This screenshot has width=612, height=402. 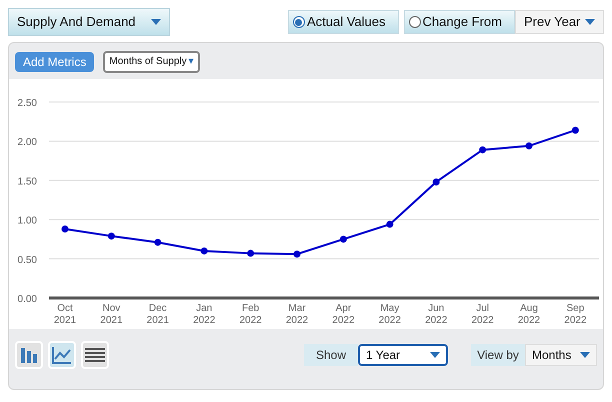 What do you see at coordinates (151, 61) in the screenshot?
I see `metric-select: Months of Supply ▾` at bounding box center [151, 61].